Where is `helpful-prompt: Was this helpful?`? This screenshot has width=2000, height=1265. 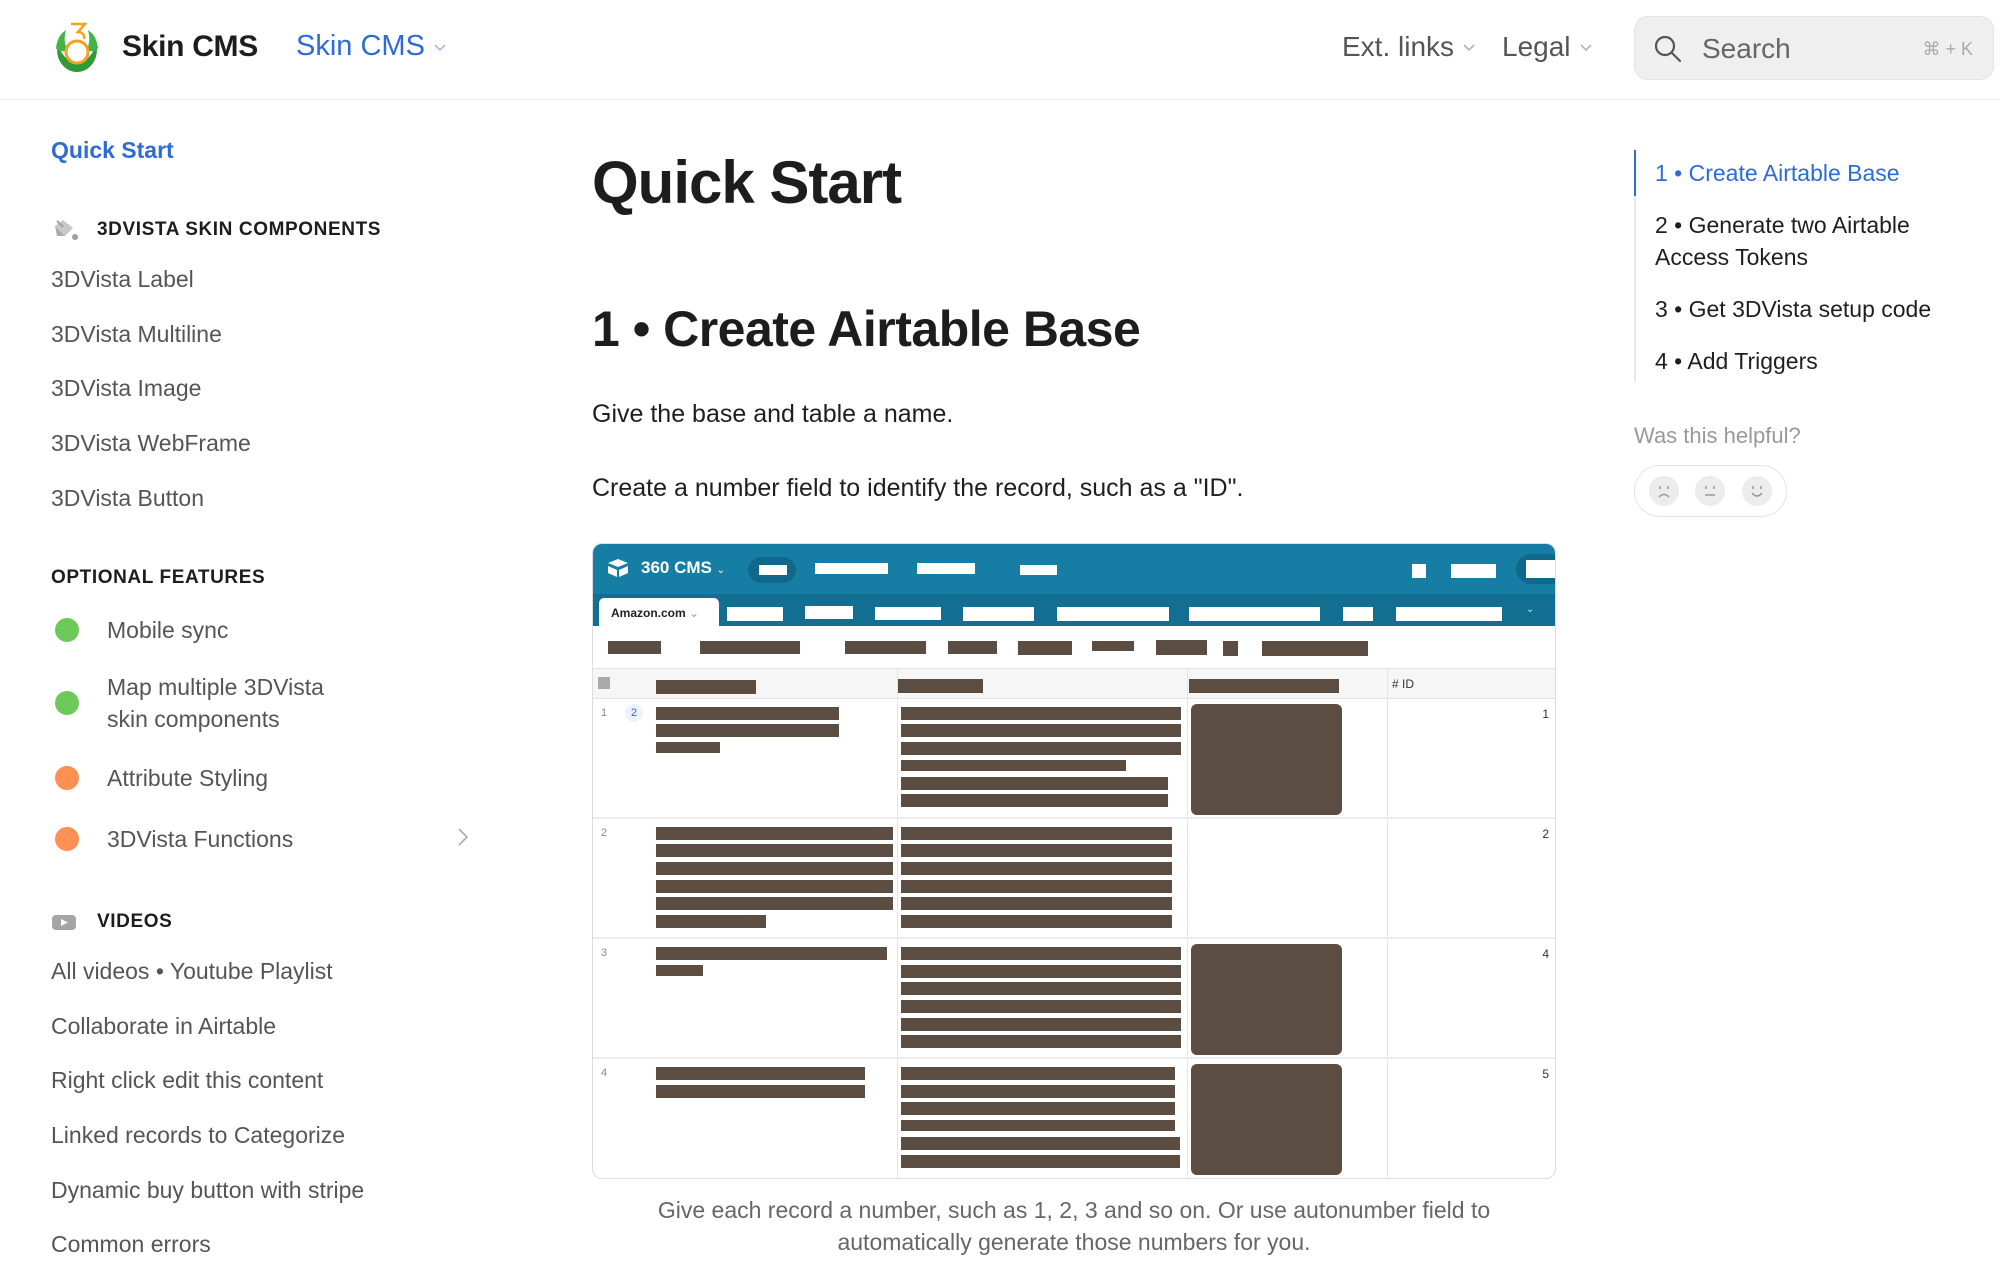 helpful-prompt: Was this helpful? is located at coordinates (1717, 435).